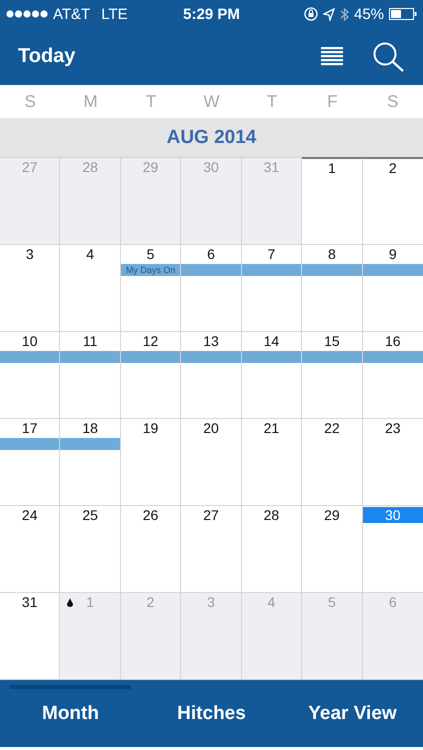 Image resolution: width=423 pixels, height=750 pixels. What do you see at coordinates (90, 515) in the screenshot?
I see `day-number: 25` at bounding box center [90, 515].